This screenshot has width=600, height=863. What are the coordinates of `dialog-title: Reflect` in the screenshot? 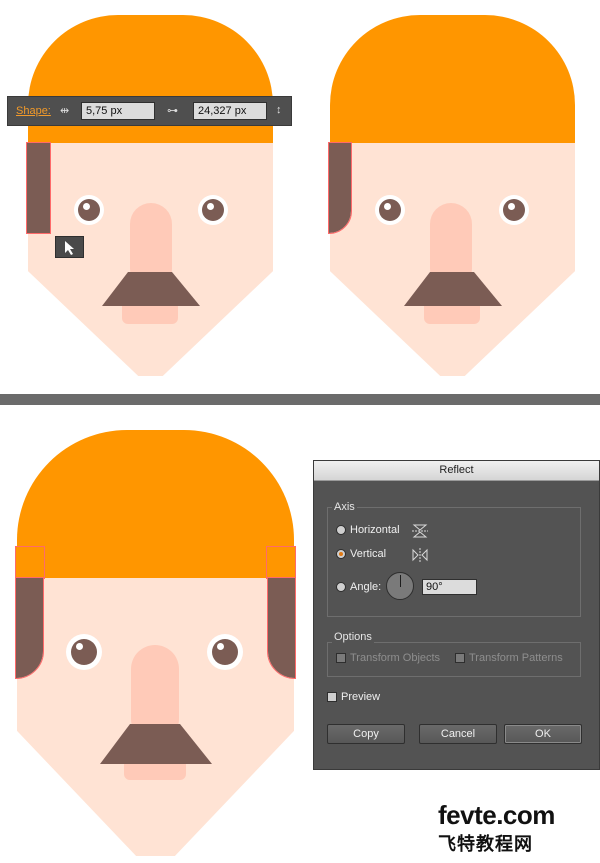 It's located at (456, 471).